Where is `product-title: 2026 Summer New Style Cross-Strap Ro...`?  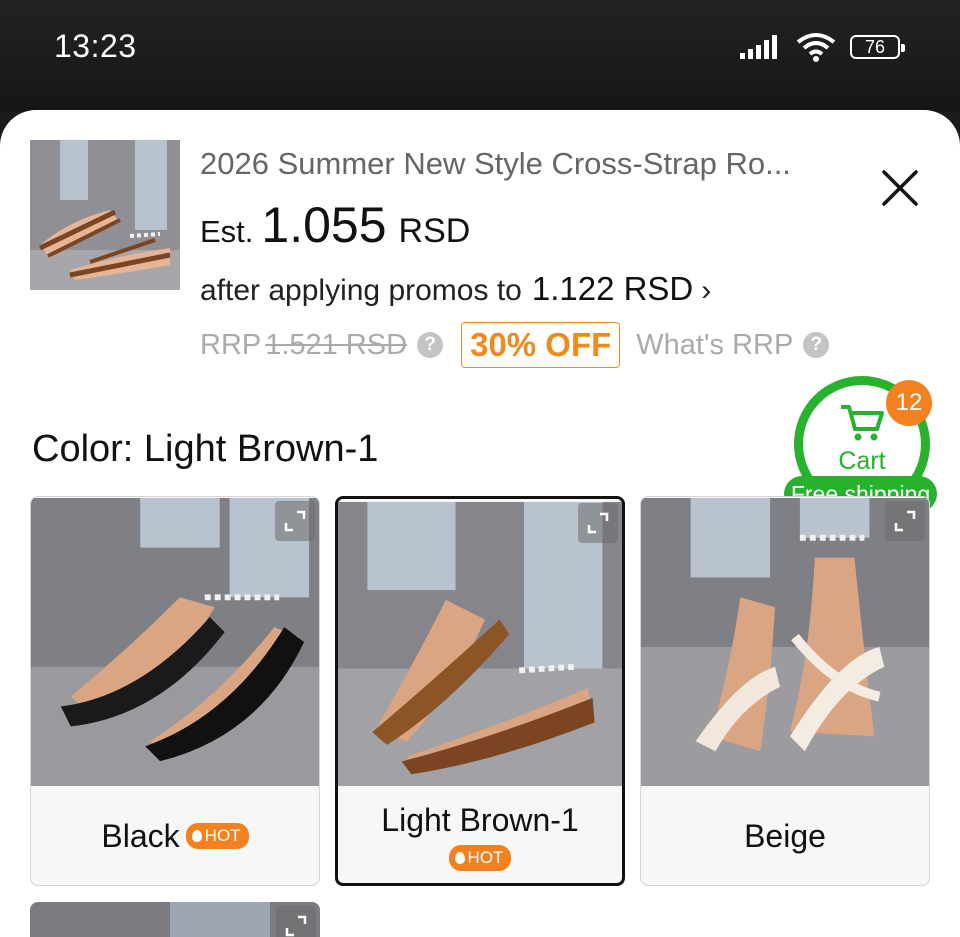 product-title: 2026 Summer New Style Cross-Strap Ro... is located at coordinates (495, 163).